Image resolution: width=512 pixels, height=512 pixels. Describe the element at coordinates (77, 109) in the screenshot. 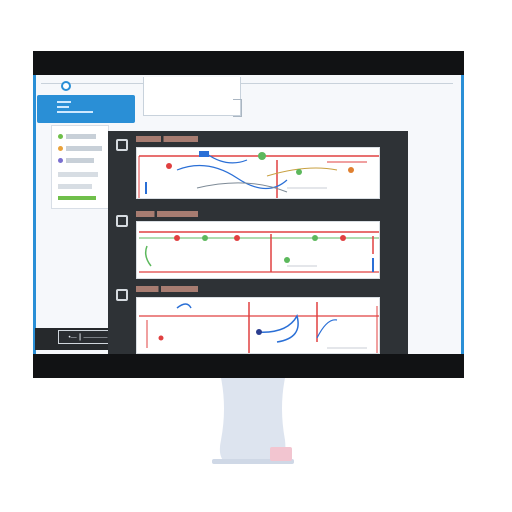

I see `header-text-lines` at that location.